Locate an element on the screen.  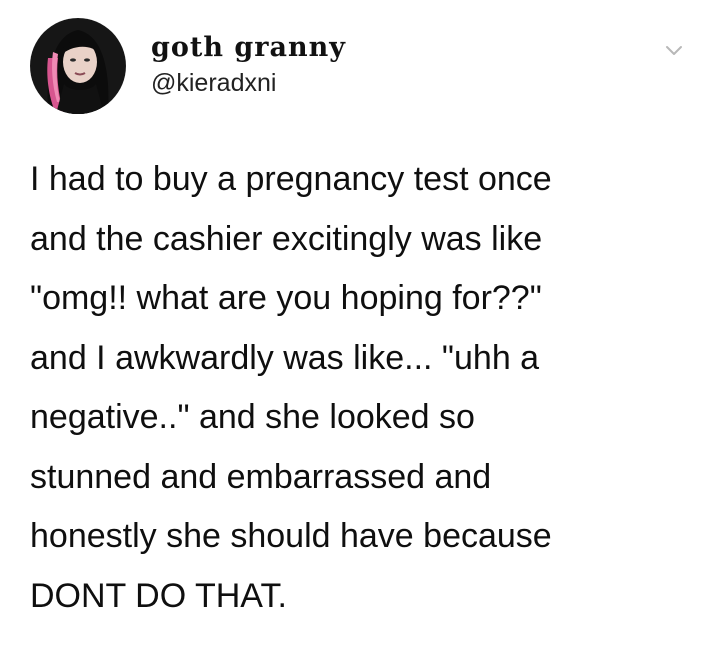
tweet-text-line: negative.." and she looked so is located at coordinates (252, 417).